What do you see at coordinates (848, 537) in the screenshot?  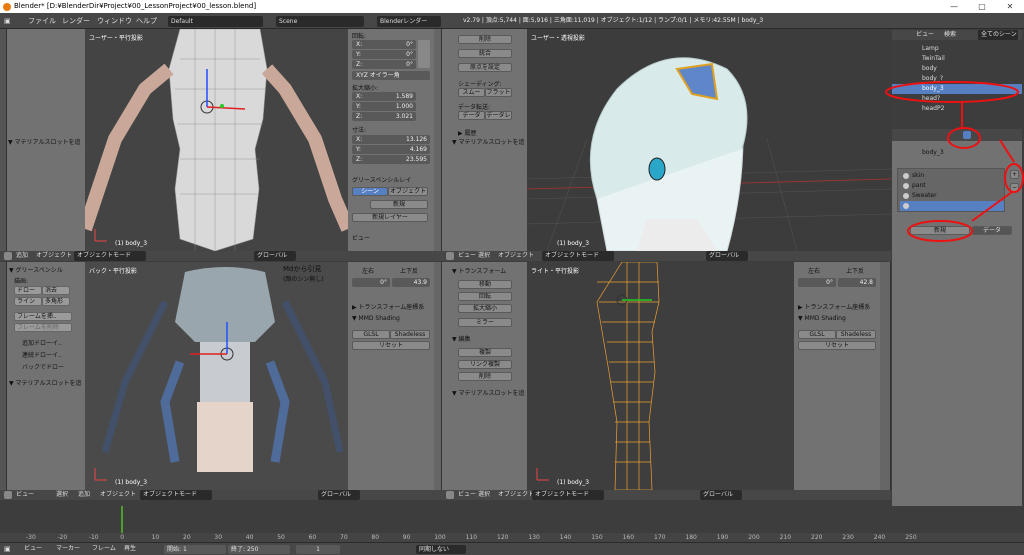 I see `timeline-tick-label: 230` at bounding box center [848, 537].